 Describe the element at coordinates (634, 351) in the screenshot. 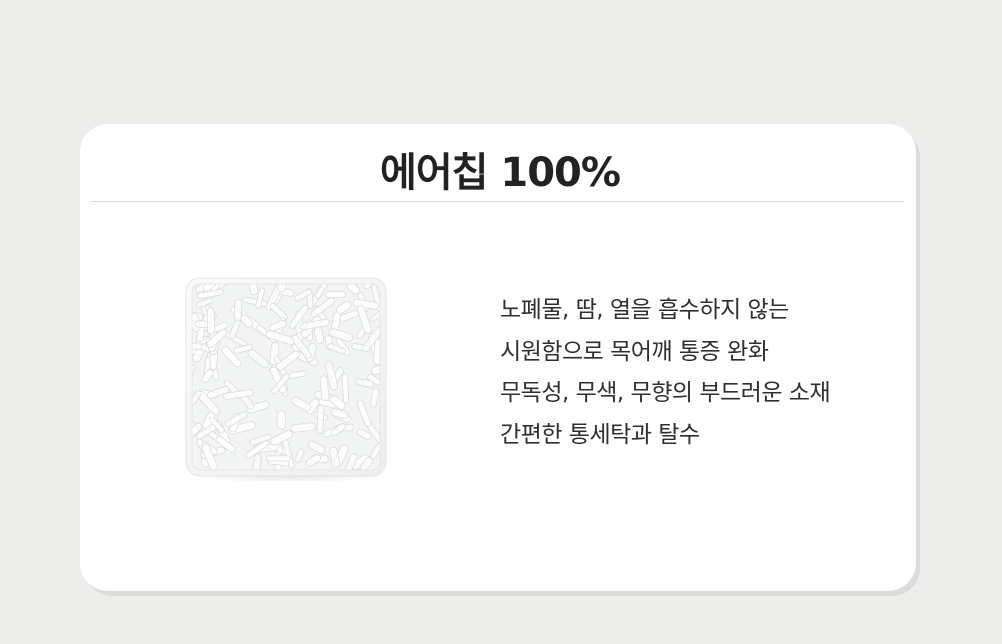

I see `feature-item: 시원함으로 목어깨 통증 완화` at that location.